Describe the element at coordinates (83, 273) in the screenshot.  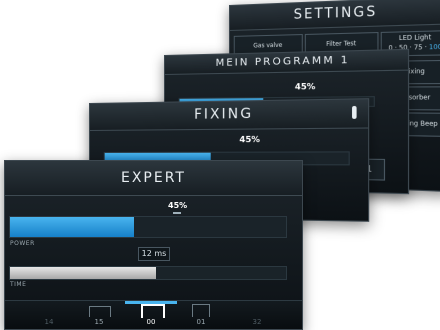
I see `time-bar-fill` at that location.